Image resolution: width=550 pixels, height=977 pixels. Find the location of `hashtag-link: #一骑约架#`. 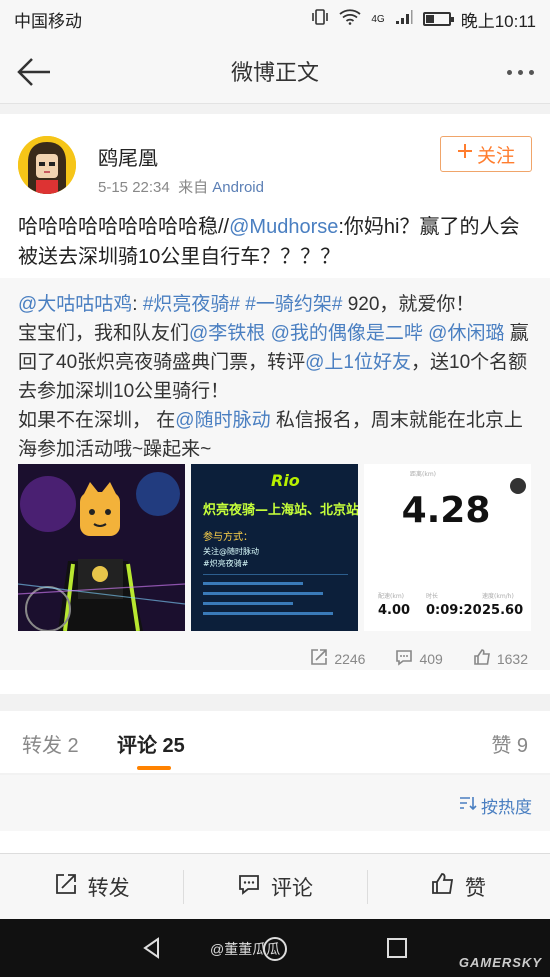

hashtag-link: #一骑约架# is located at coordinates (293, 304).